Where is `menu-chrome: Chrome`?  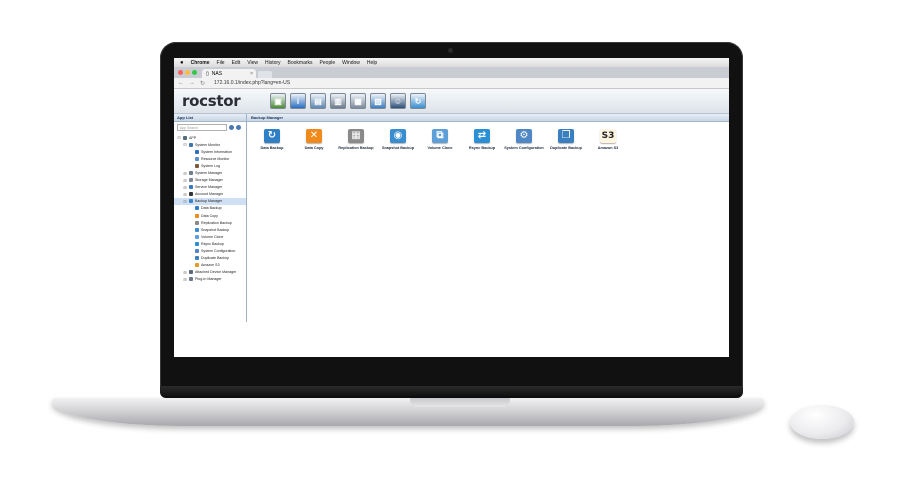
menu-chrome: Chrome is located at coordinates (200, 63).